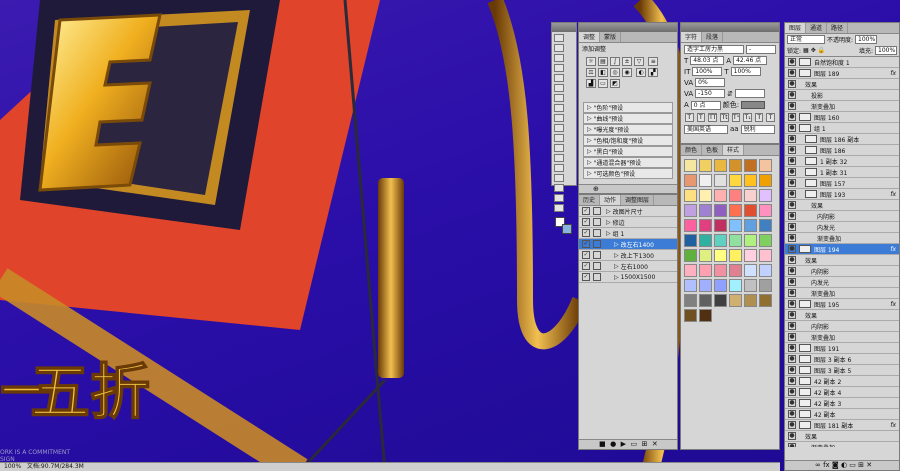 The height and width of the screenshot is (471, 900). Describe the element at coordinates (559, 58) in the screenshot. I see `crop-icon` at that location.